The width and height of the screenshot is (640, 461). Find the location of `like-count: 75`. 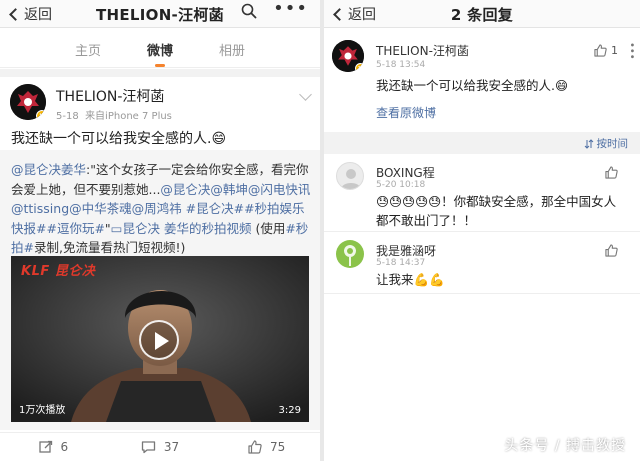

like-count: 75 is located at coordinates (278, 447).